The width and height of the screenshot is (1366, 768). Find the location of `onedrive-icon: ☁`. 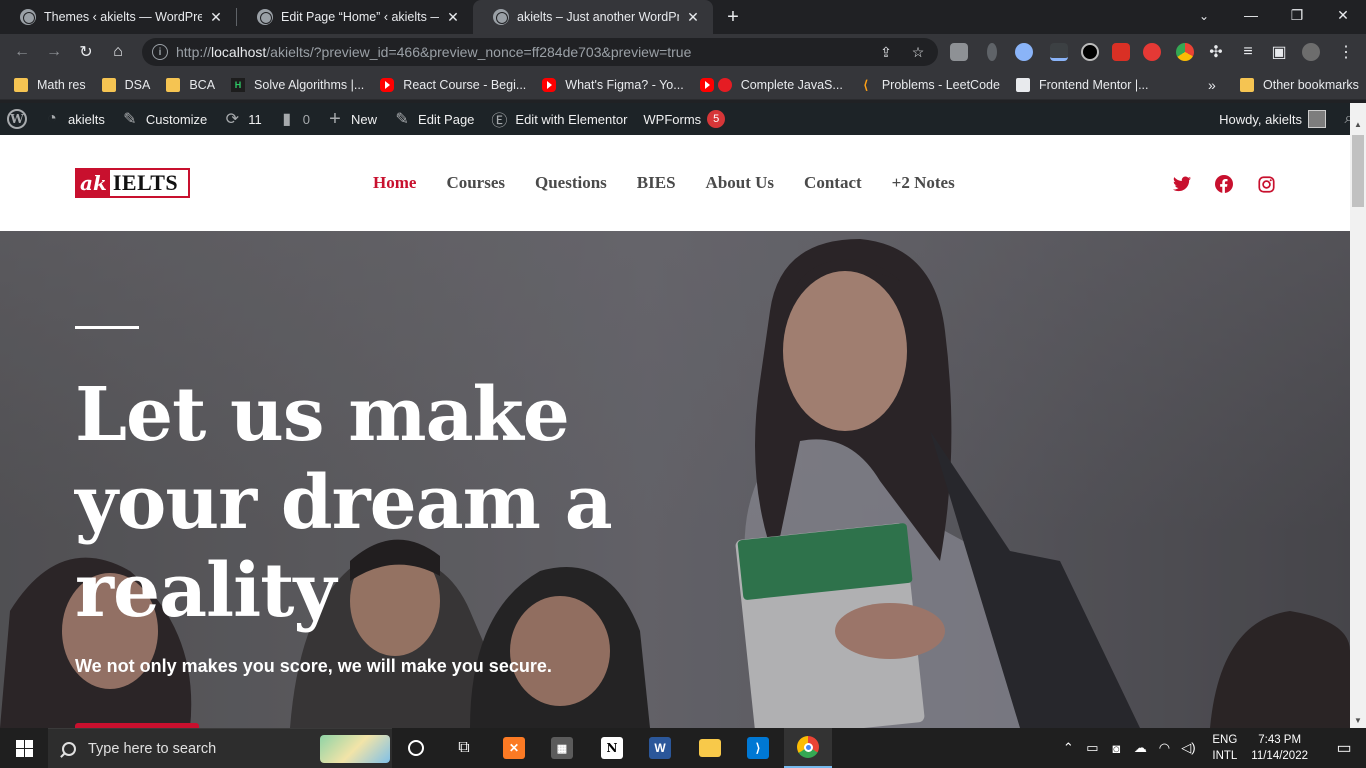

onedrive-icon: ☁ is located at coordinates (1140, 748).